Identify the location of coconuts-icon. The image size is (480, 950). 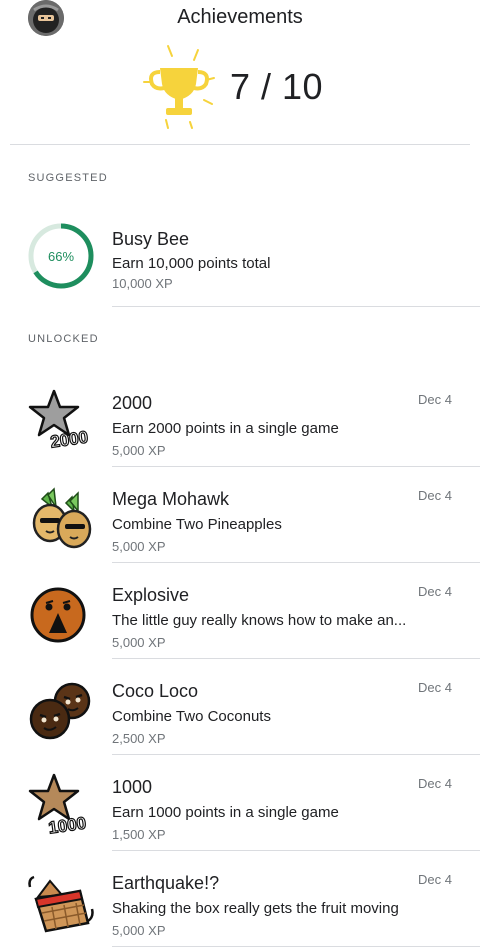
(61, 710).